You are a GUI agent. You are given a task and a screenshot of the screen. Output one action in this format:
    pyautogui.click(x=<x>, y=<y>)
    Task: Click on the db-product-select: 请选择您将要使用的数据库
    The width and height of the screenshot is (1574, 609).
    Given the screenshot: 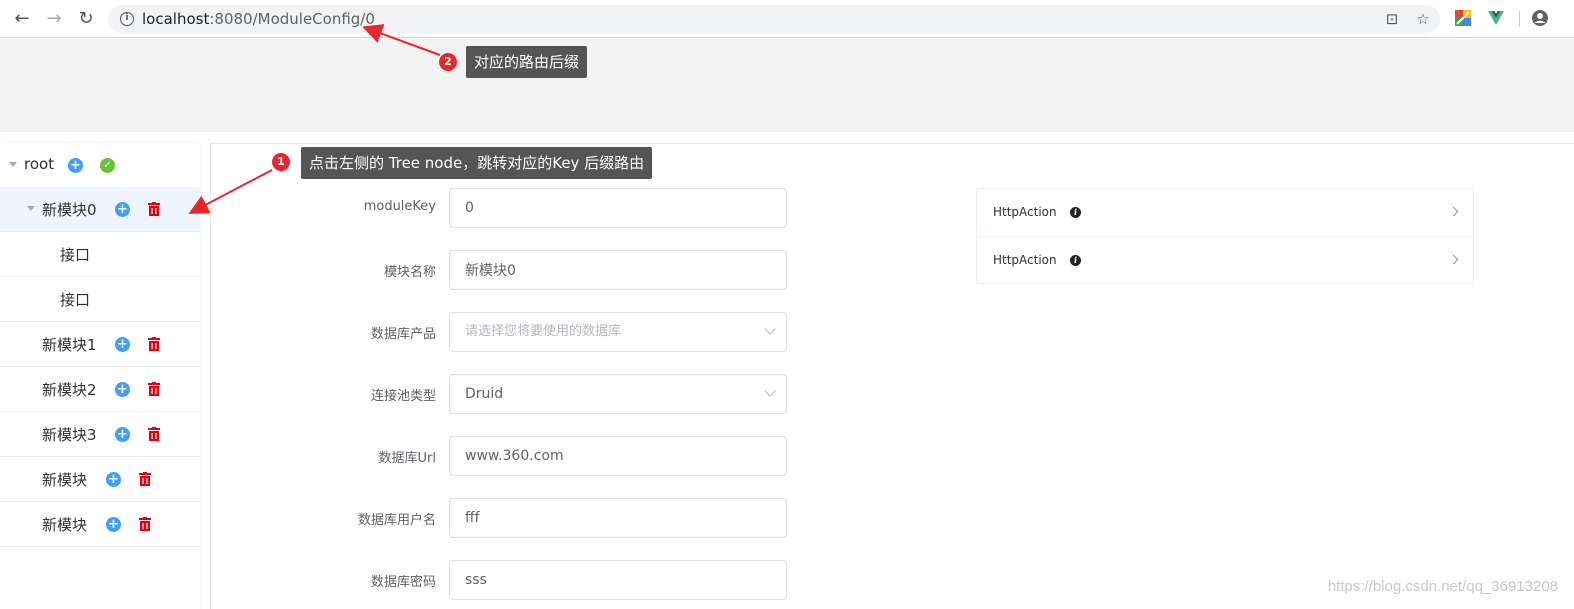 What is the action you would take?
    pyautogui.click(x=618, y=332)
    